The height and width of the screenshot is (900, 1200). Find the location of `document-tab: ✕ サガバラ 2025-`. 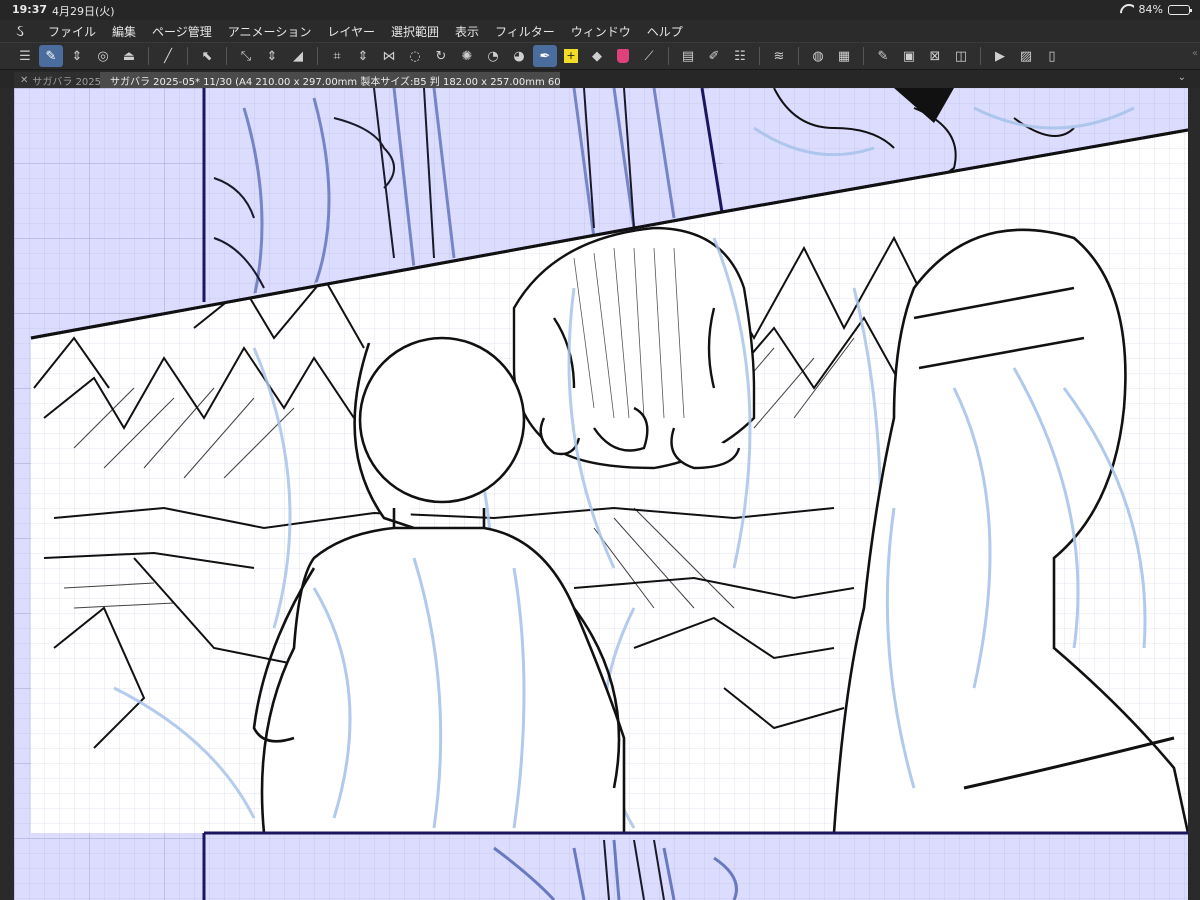

document-tab: ✕ サガバラ 2025- is located at coordinates (57, 80).